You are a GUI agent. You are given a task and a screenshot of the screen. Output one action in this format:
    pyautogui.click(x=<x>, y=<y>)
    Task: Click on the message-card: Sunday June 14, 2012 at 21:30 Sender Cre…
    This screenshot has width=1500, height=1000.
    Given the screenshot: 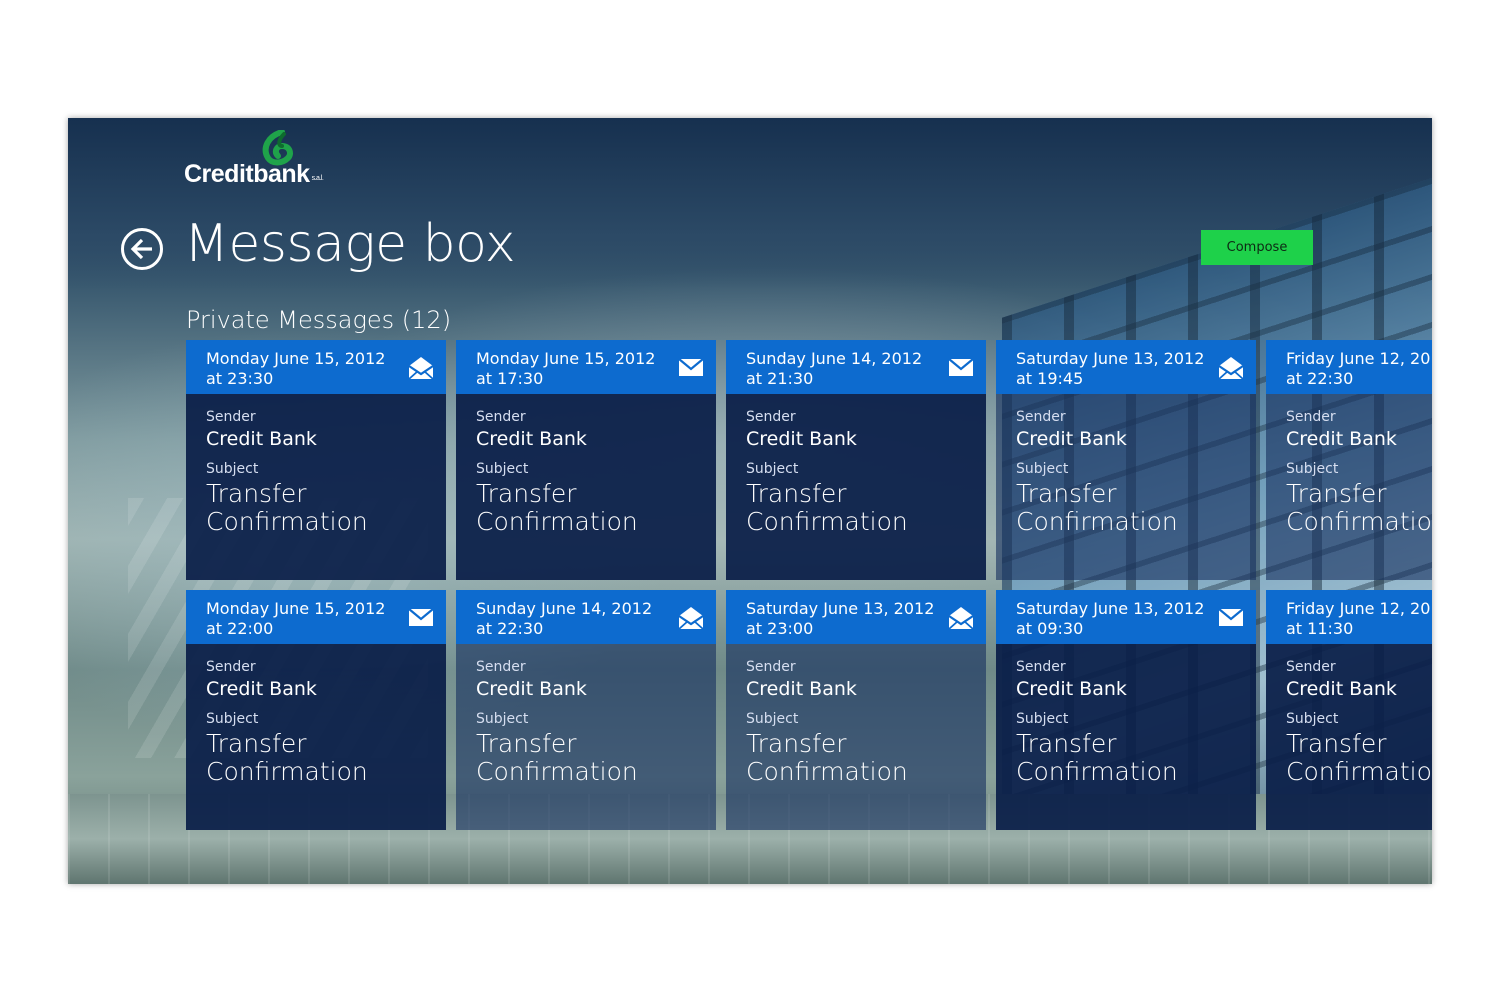 What is the action you would take?
    pyautogui.click(x=856, y=460)
    